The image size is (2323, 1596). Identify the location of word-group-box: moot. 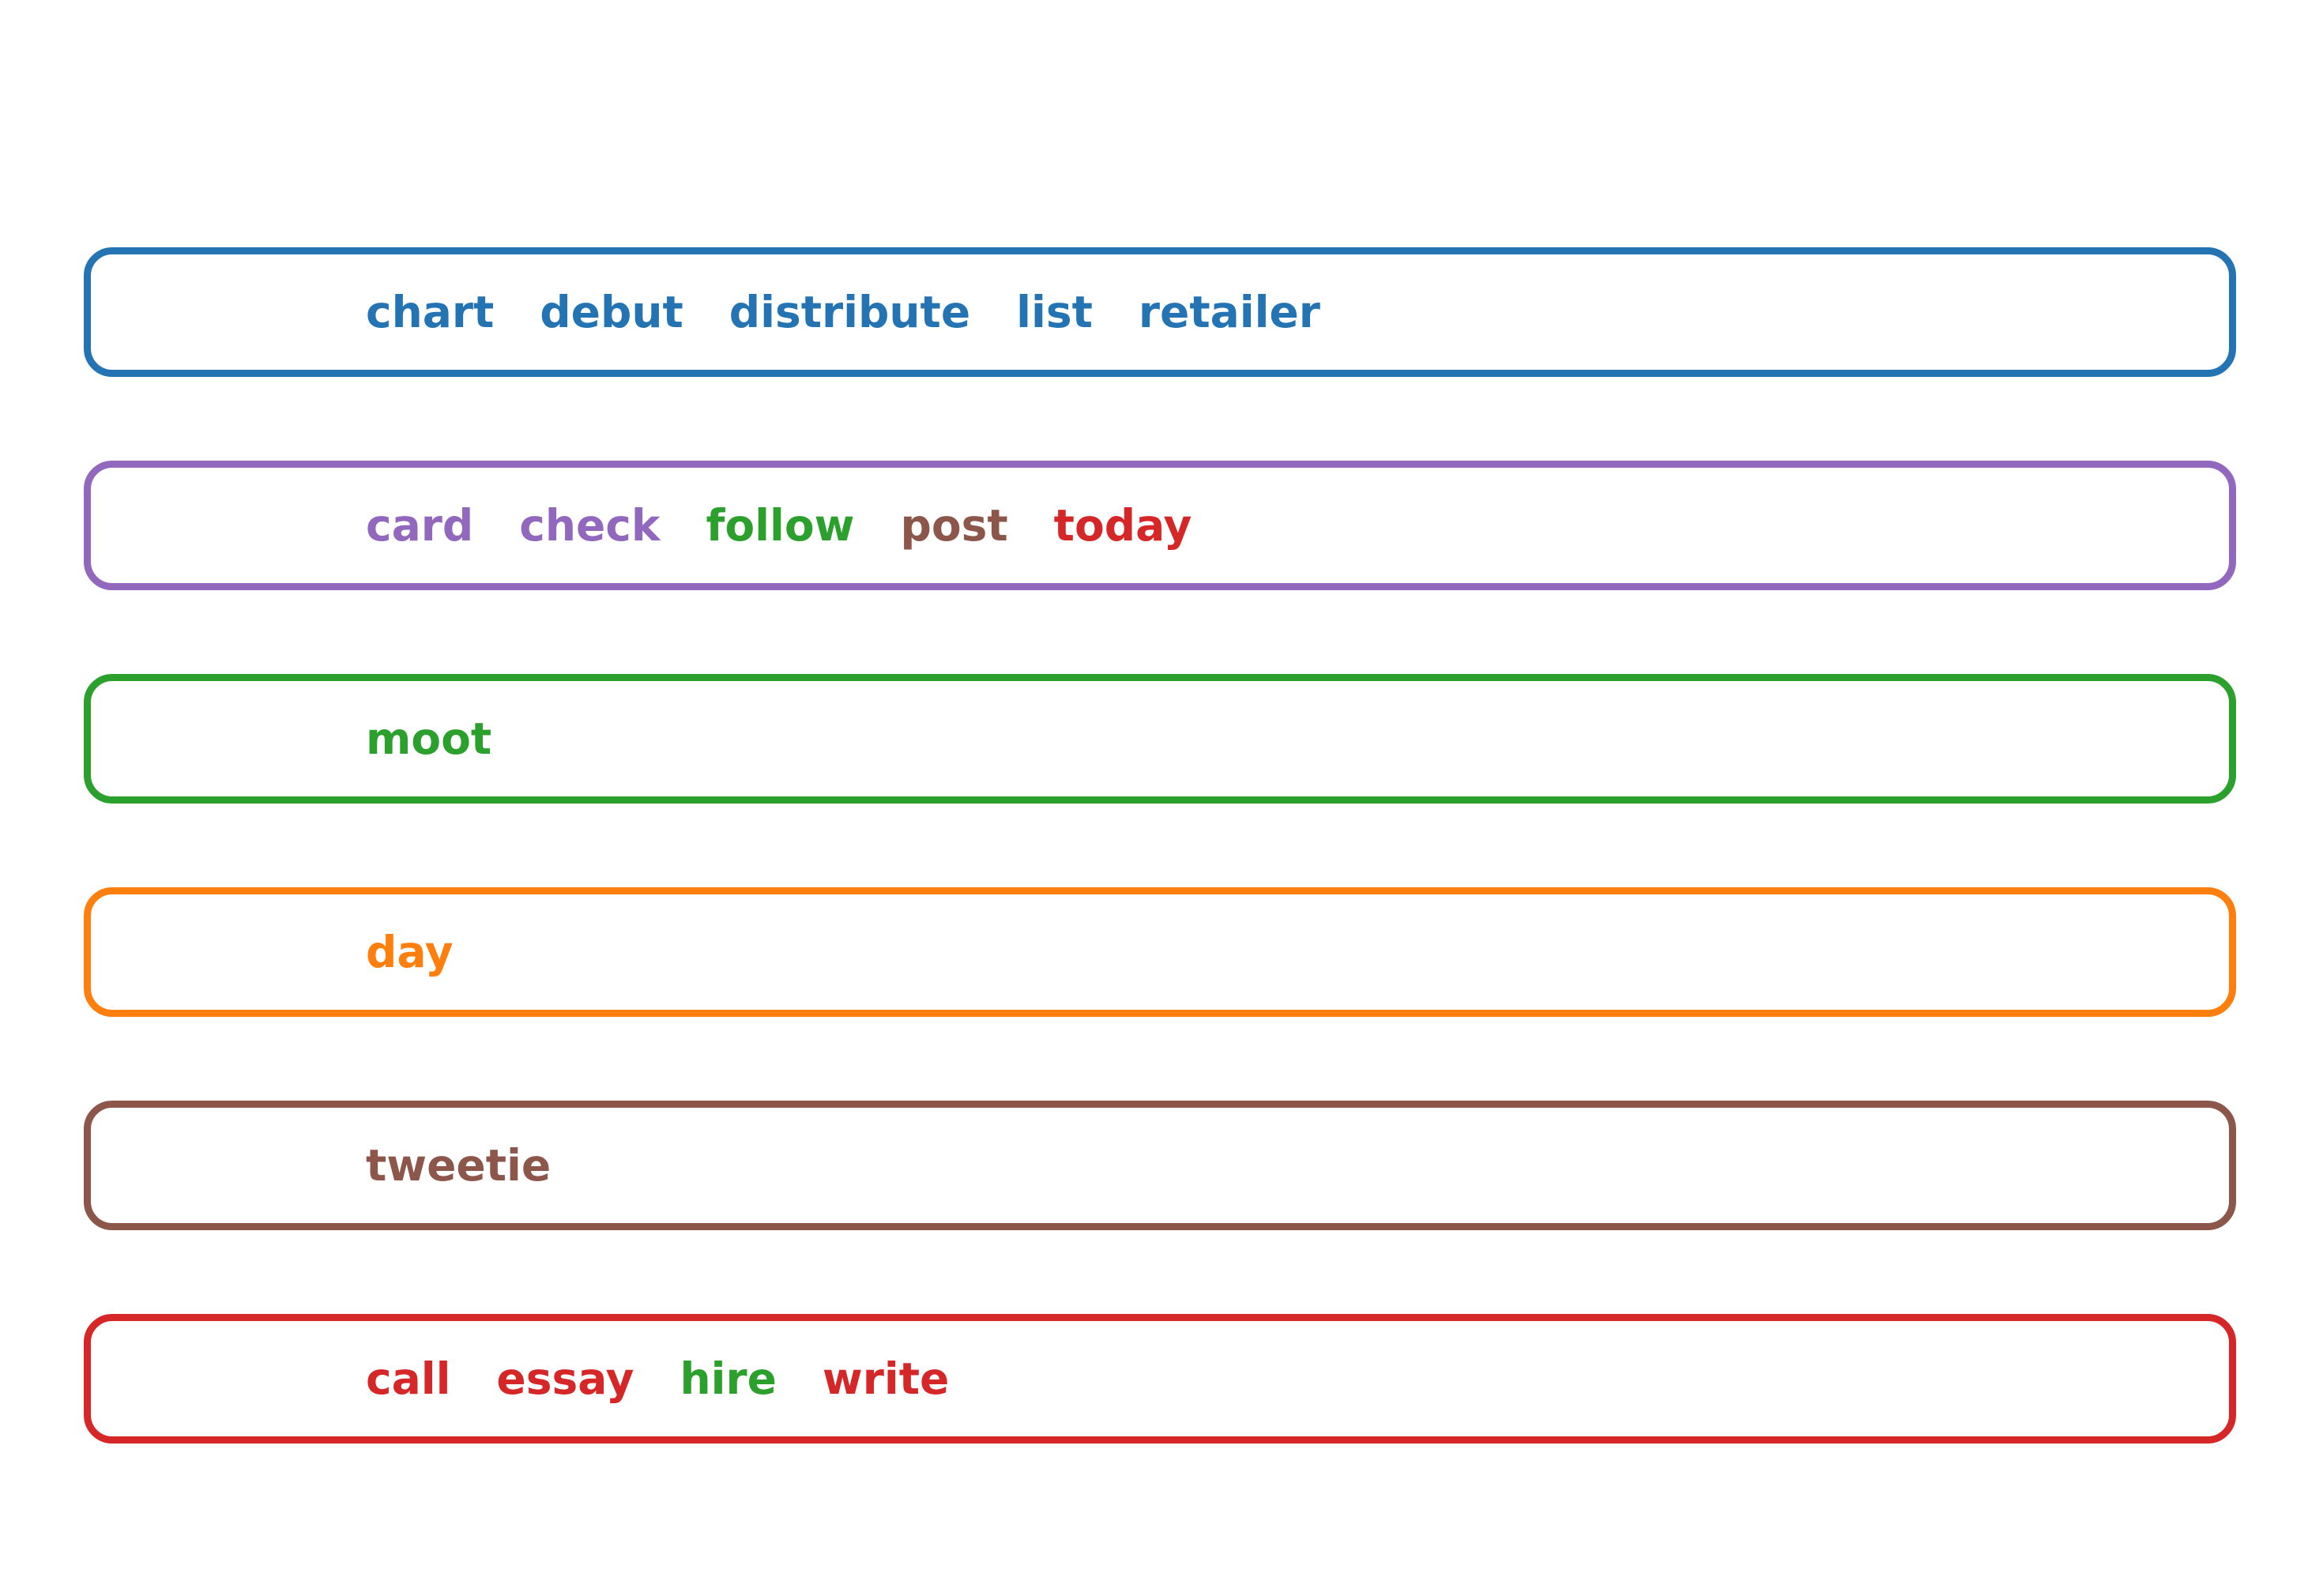
(1160, 739).